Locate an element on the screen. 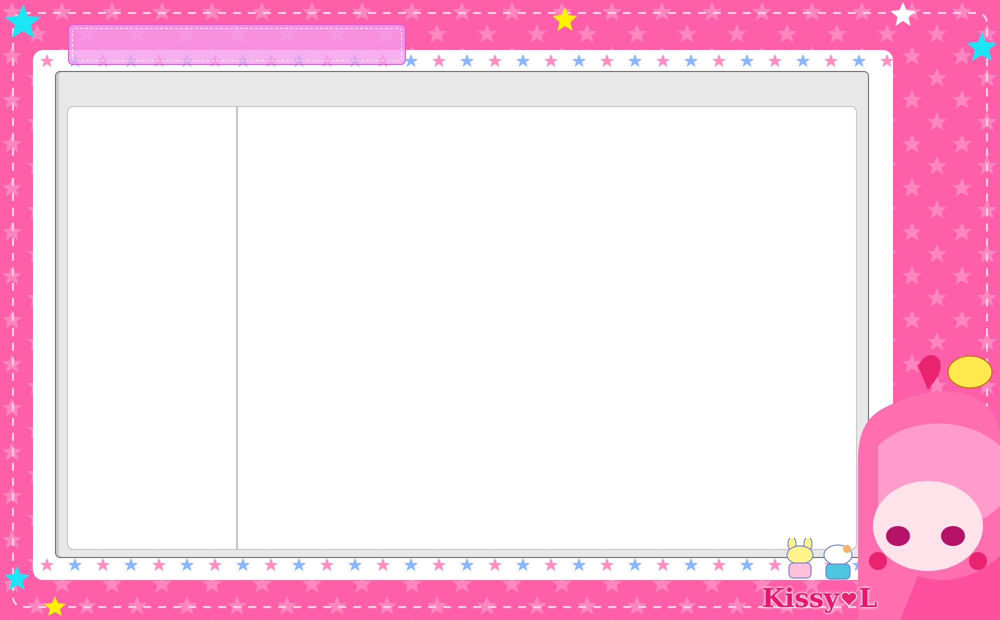 This screenshot has height=620, width=1000. heart-icon is located at coordinates (849, 599).